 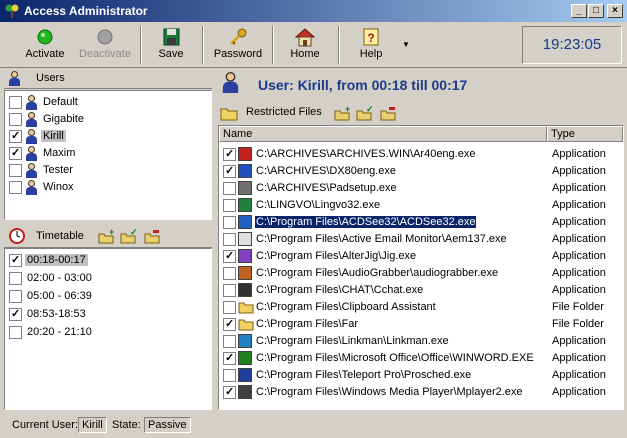 What do you see at coordinates (318, 205) in the screenshot?
I see `file-path: C:\LINGVO\Lingvo32.exe` at bounding box center [318, 205].